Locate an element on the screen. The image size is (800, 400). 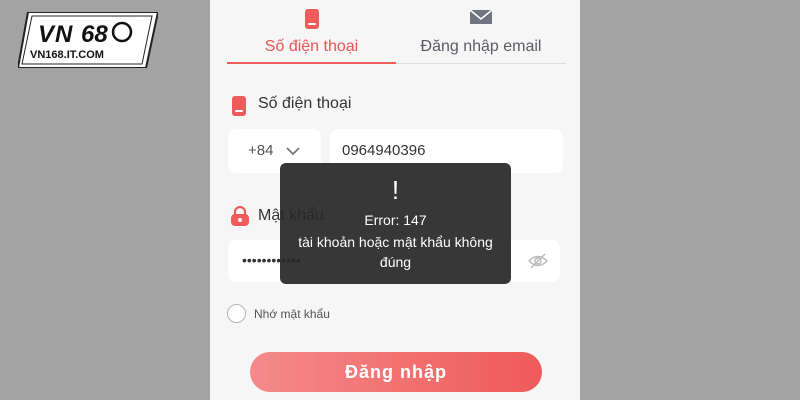
svg-text: VN is located at coordinates (55, 34).